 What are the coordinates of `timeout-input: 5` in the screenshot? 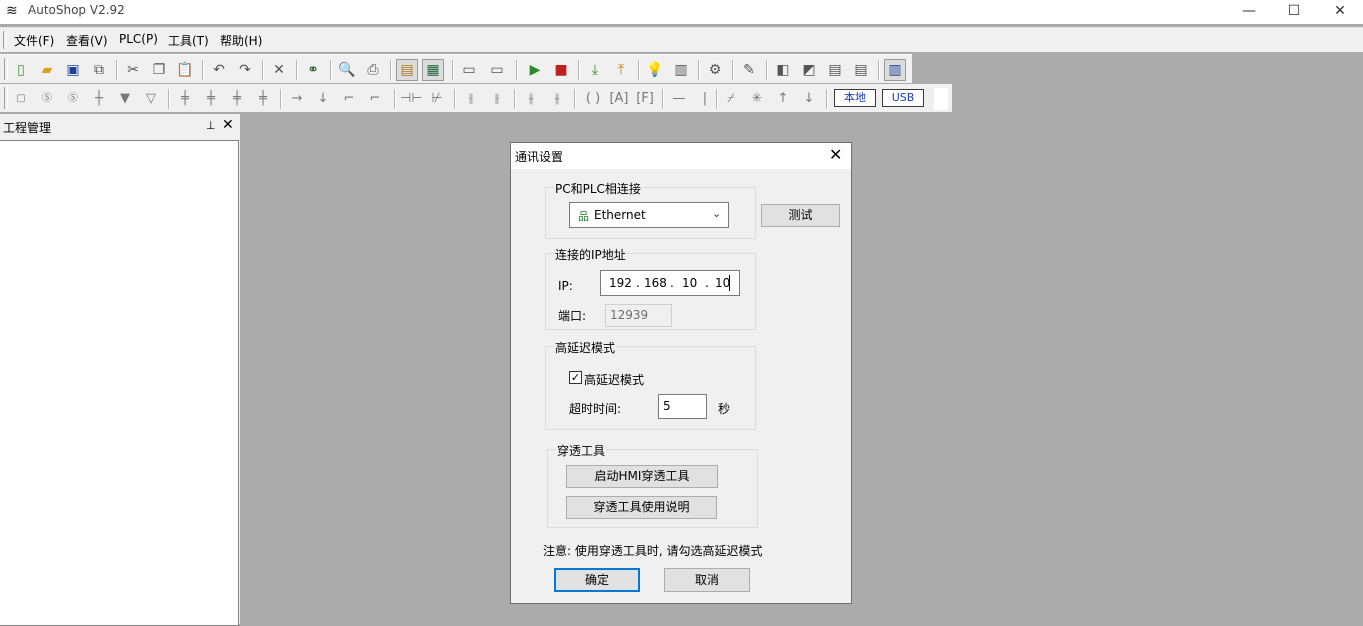 It's located at (682, 406).